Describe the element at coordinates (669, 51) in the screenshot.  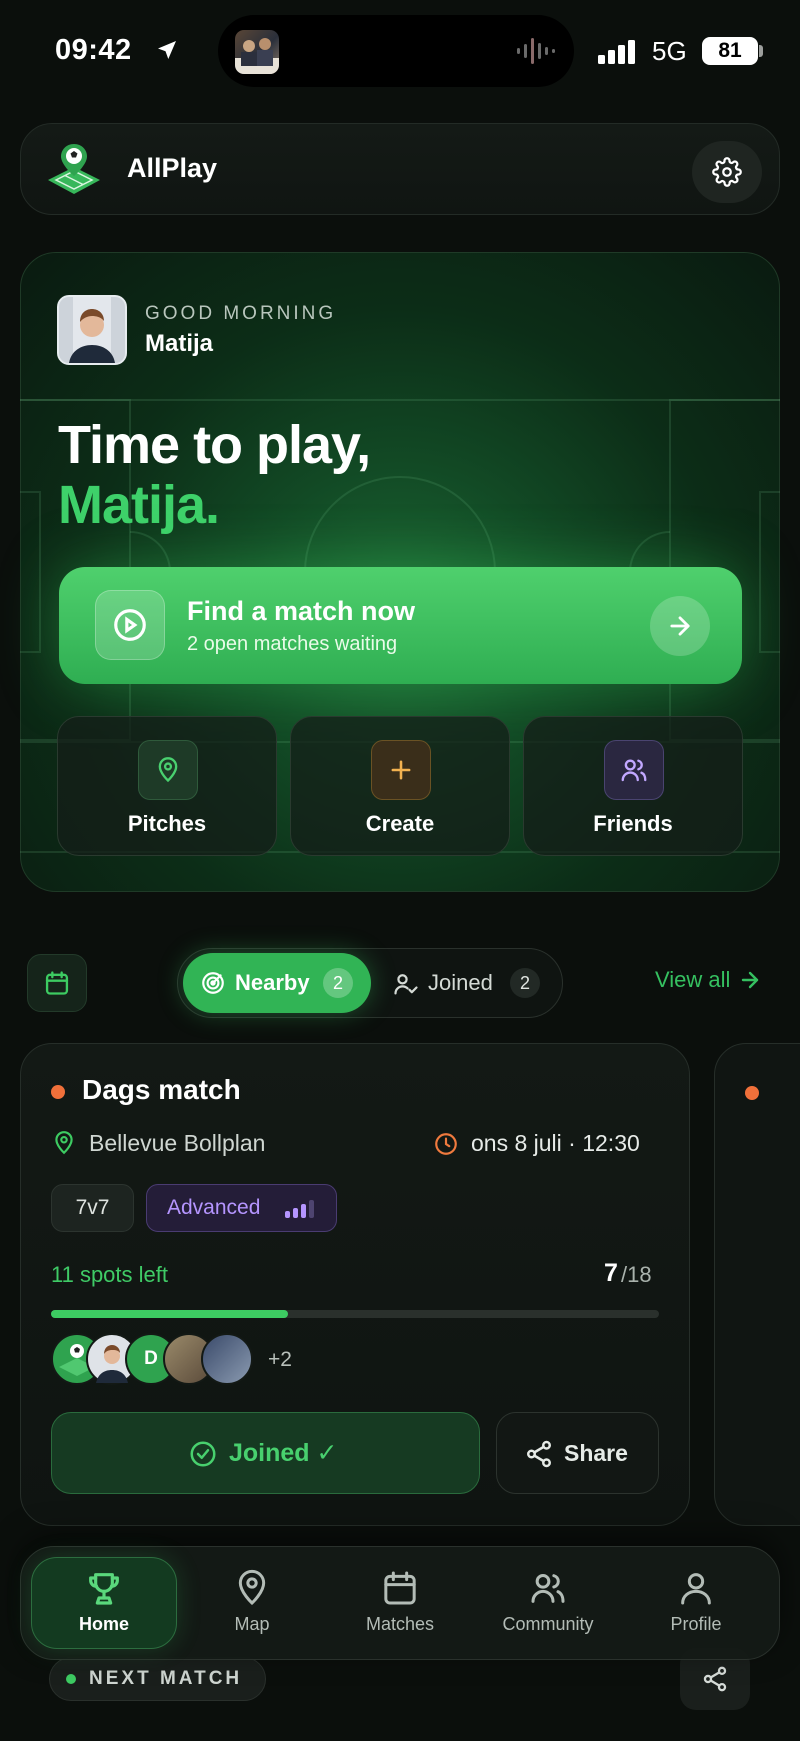
I see `network-type: 5G` at that location.